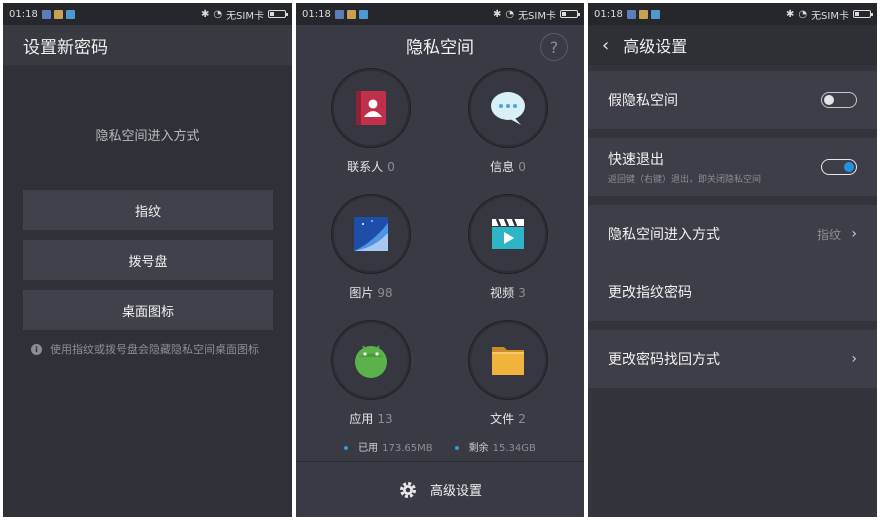 This screenshot has width=880, height=520. I want to click on app-label: 应用, so click(361, 419).